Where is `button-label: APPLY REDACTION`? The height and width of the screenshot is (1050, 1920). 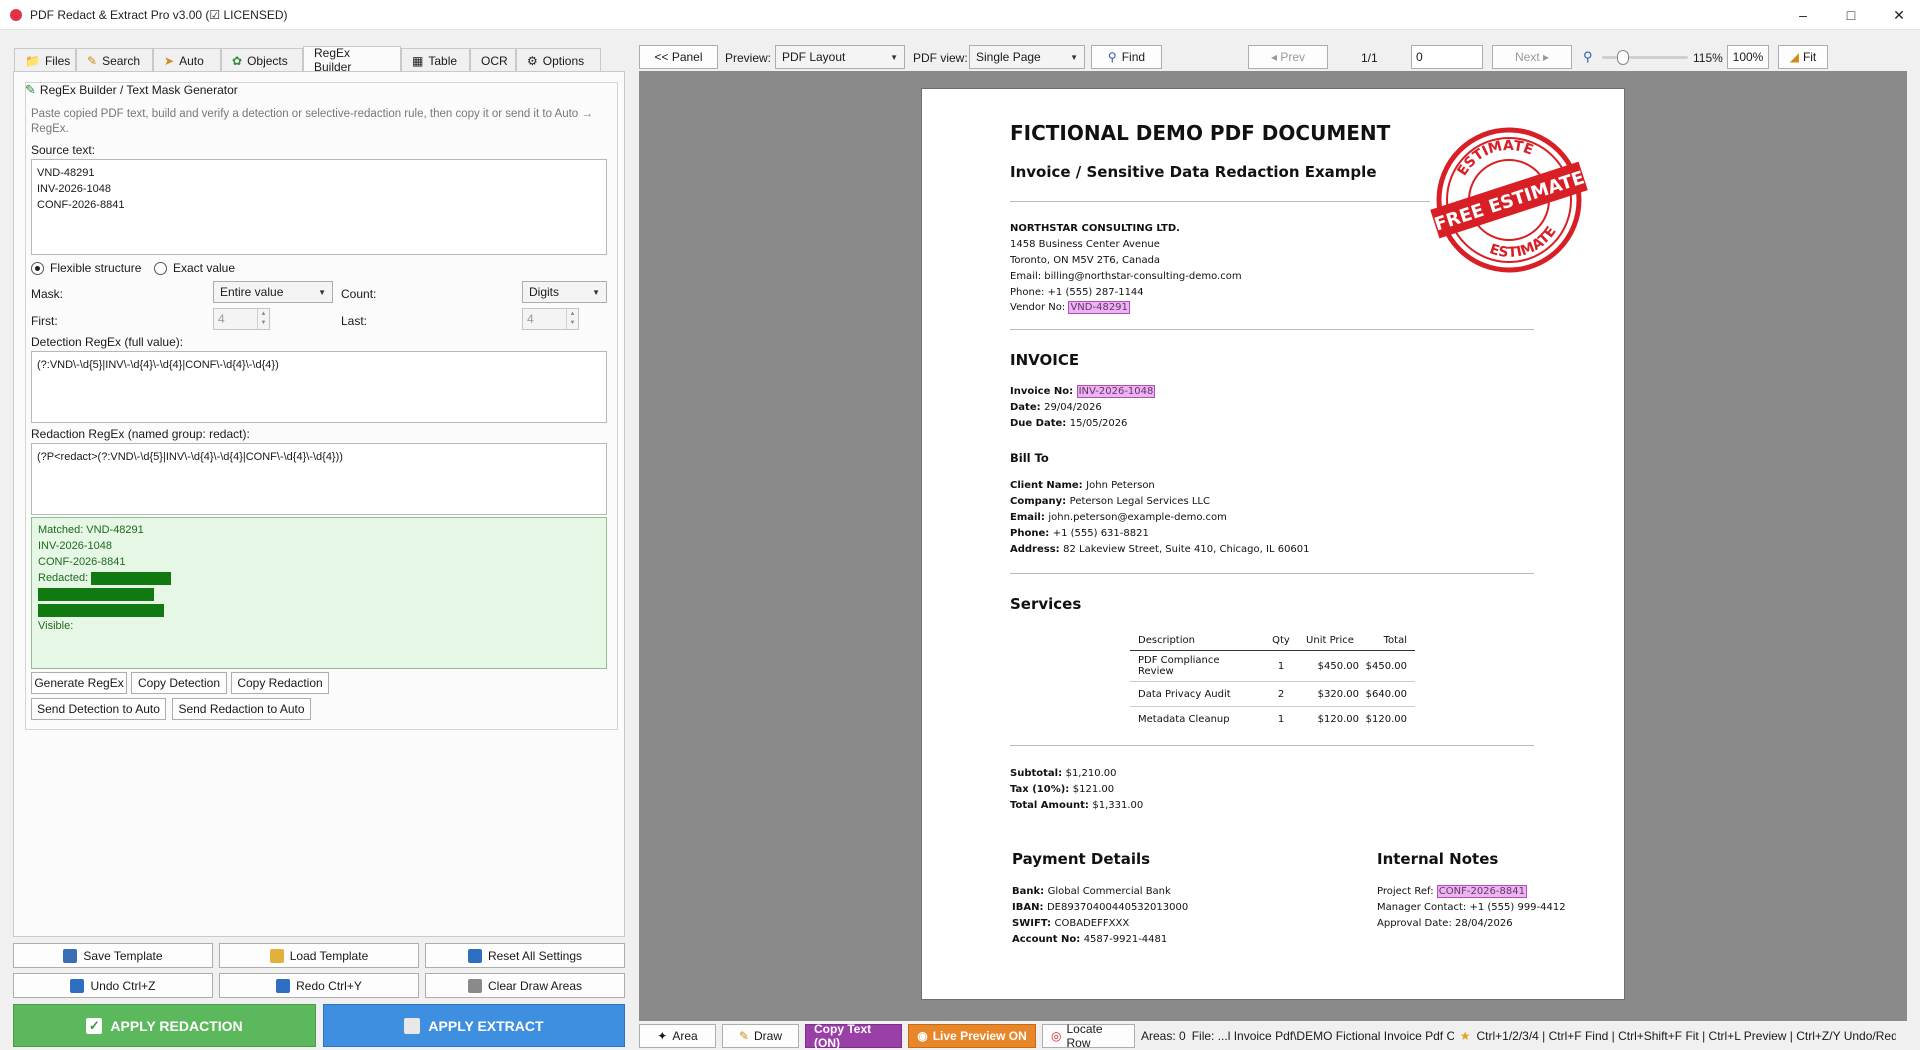
button-label: APPLY REDACTION is located at coordinates (176, 1025).